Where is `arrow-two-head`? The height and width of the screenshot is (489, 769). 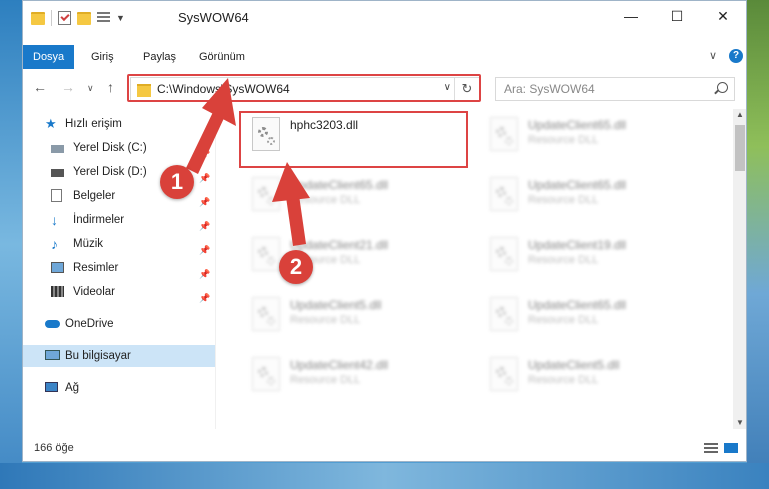
arrow-two-head is located at coordinates (291, 182).